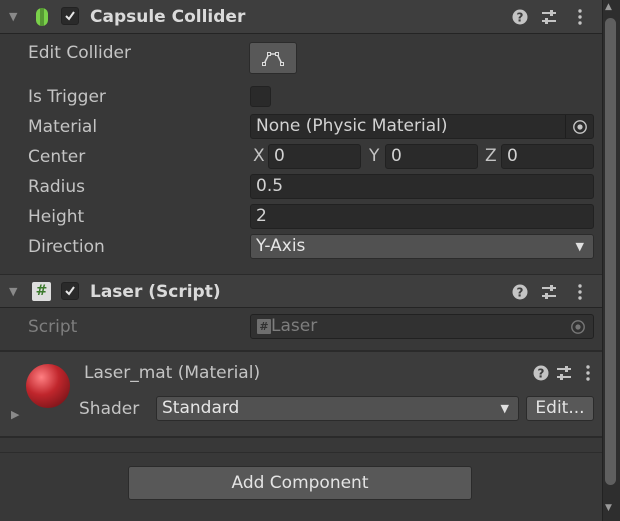 The width and height of the screenshot is (620, 521). Describe the element at coordinates (396, 156) in the screenshot. I see `center-y-value: 0` at that location.